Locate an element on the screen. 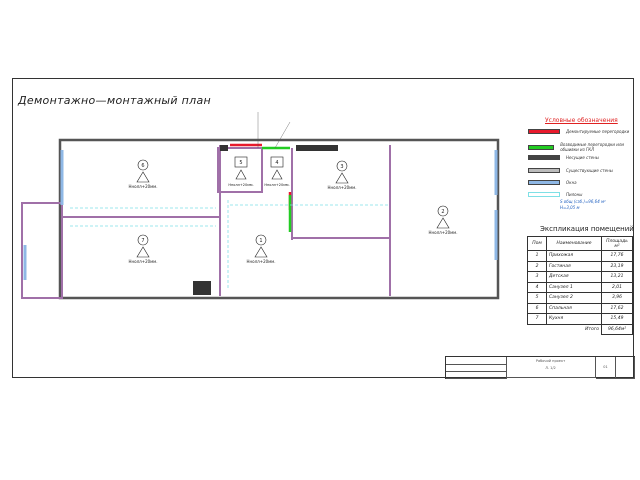 The height and width of the screenshot is (480, 640). table-total-value: 96,64м² is located at coordinates (617, 329).